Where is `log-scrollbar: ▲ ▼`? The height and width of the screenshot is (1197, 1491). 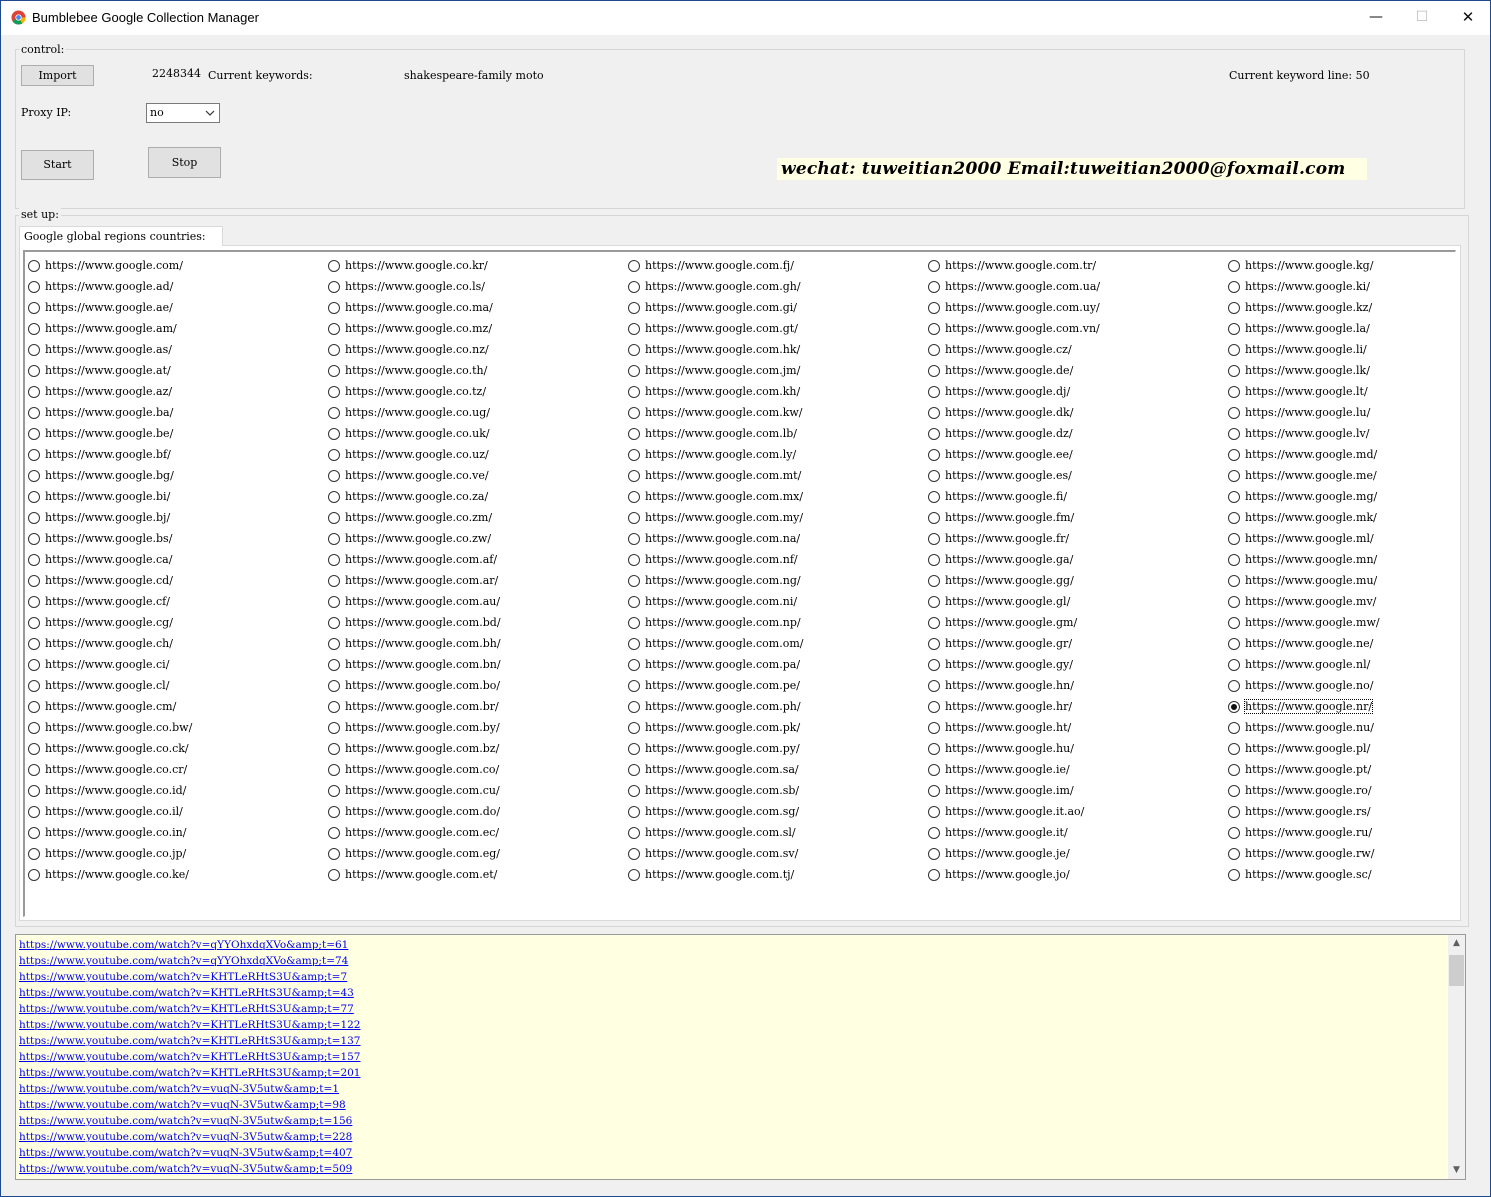 log-scrollbar: ▲ ▼ is located at coordinates (1456, 1057).